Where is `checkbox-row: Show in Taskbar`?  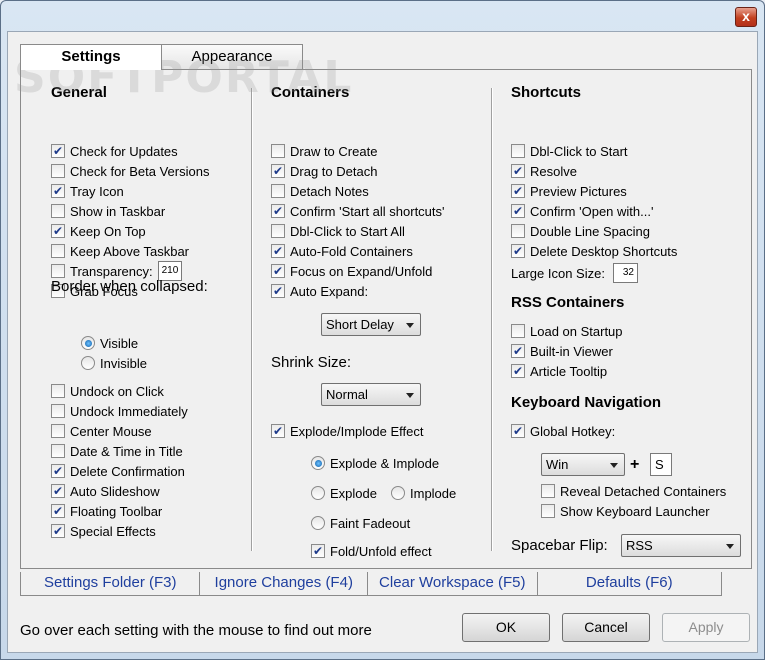
checkbox-row: Show in Taskbar is located at coordinates (108, 211).